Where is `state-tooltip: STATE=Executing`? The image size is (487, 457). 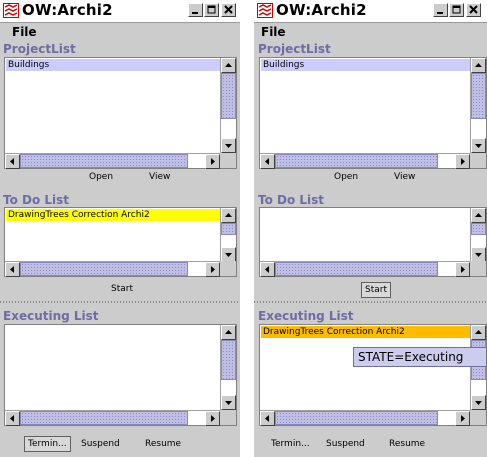 state-tooltip: STATE=Executing is located at coordinates (420, 357).